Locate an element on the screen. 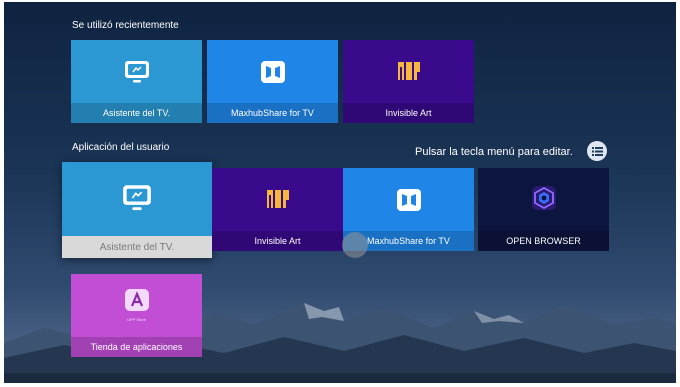 Image resolution: width=680 pixels, height=387 pixels. edit-hint: Pulsar la tecla menú para editar. is located at coordinates (494, 152).